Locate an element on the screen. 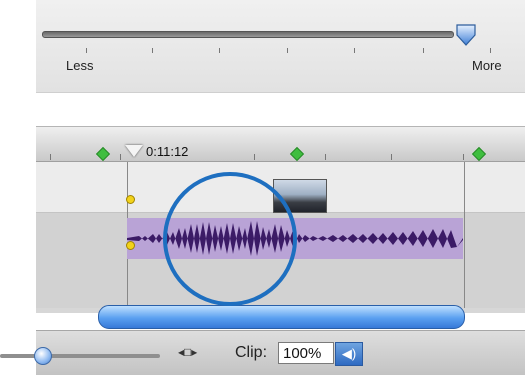  zoom-slider-track is located at coordinates (80, 356).